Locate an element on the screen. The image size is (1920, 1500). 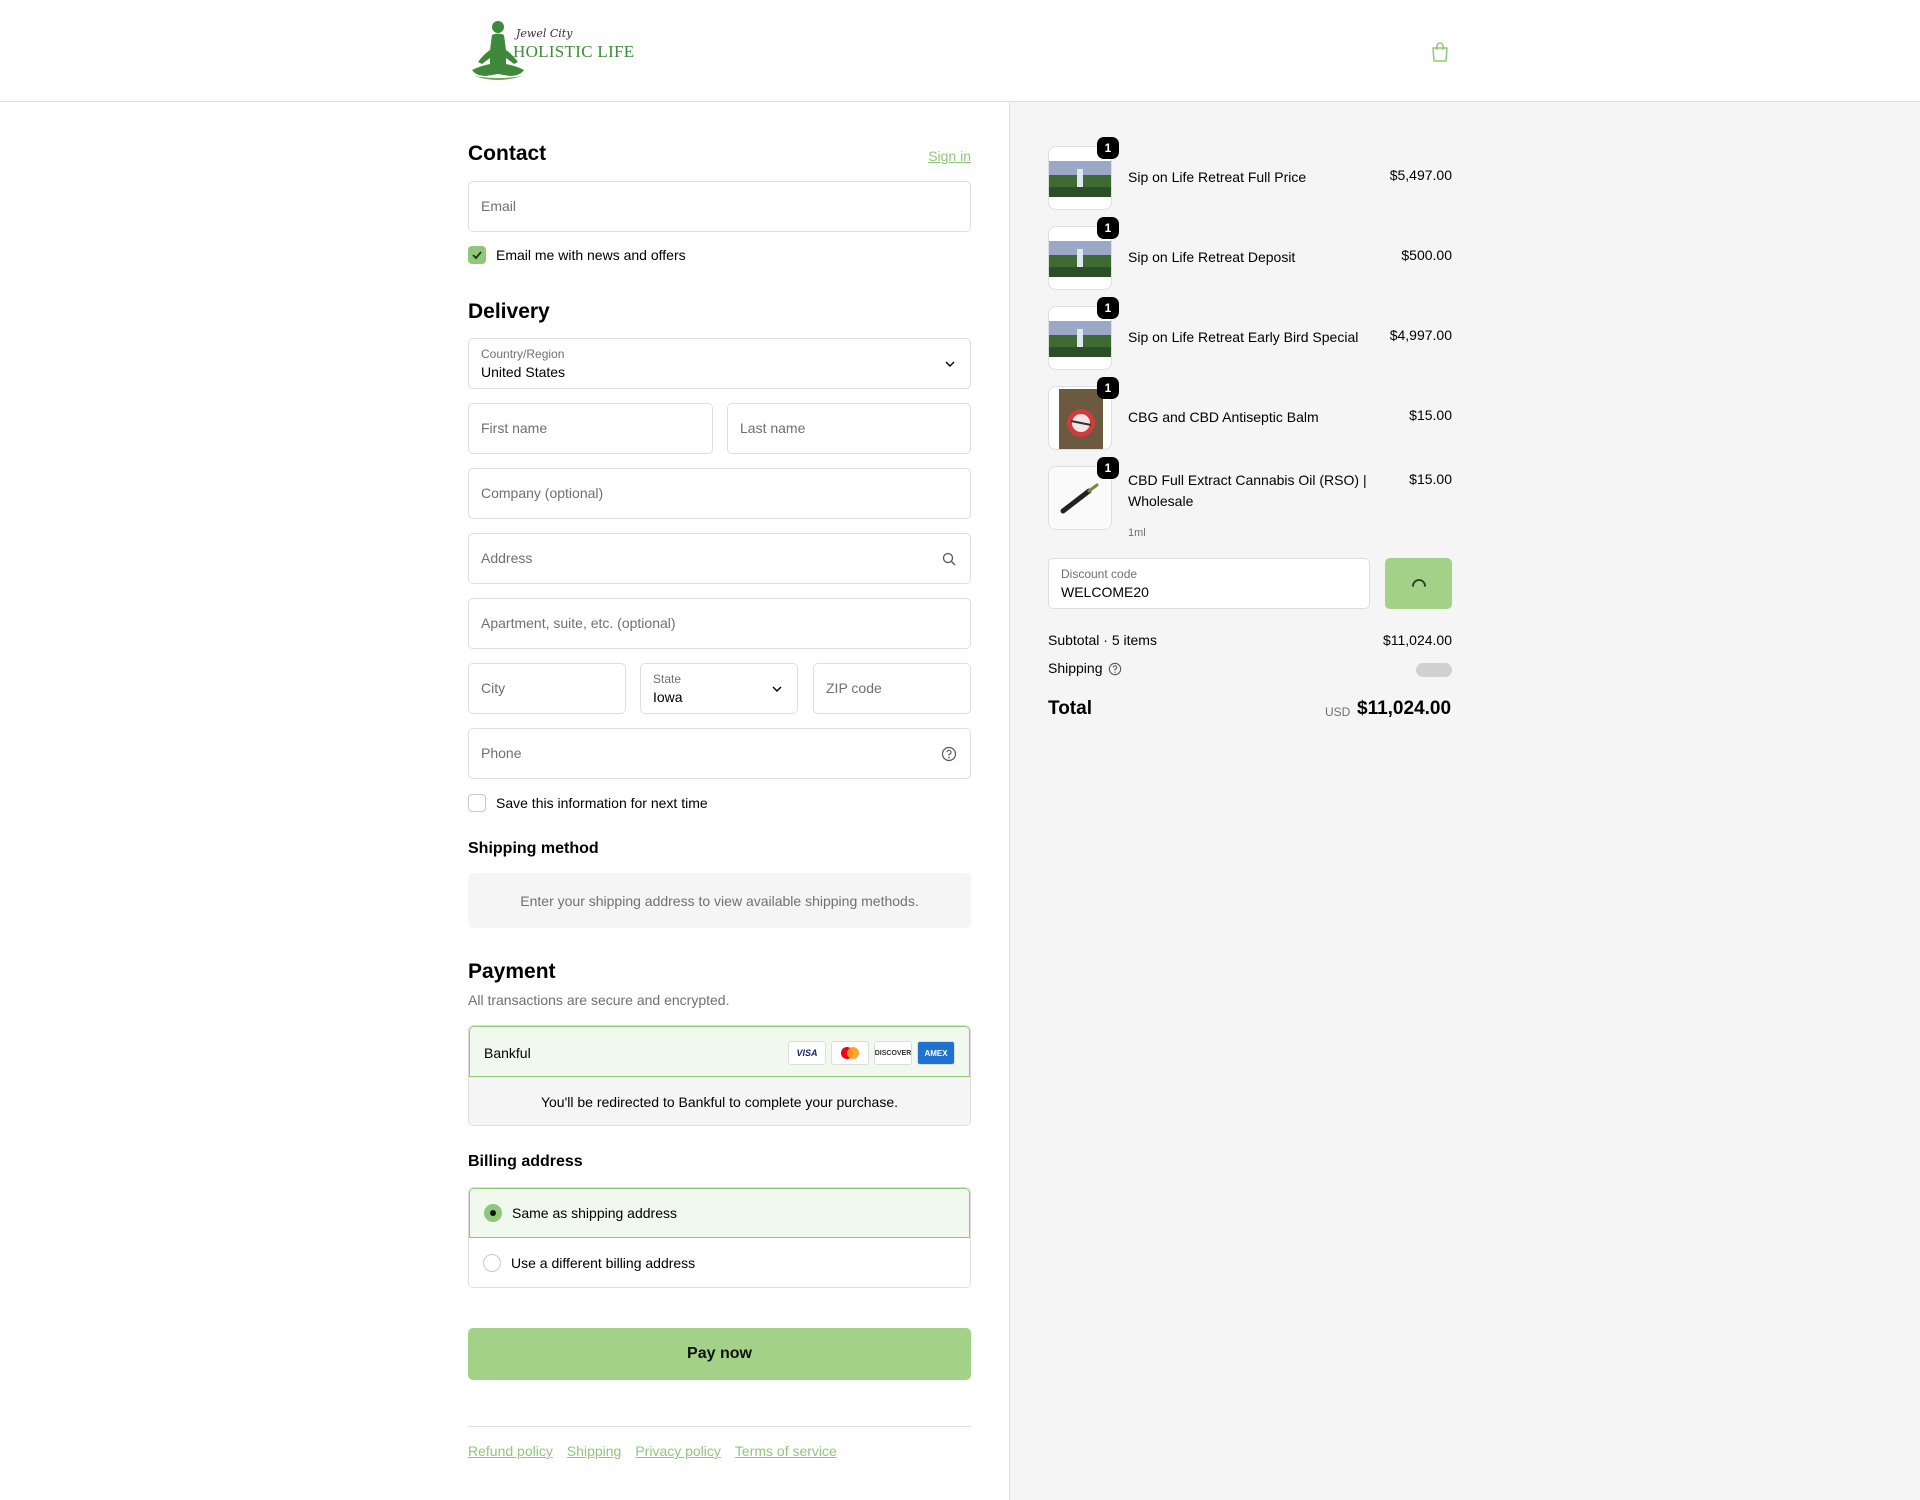
subtotal-label: Subtotal · 5 items is located at coordinates (1102, 640).